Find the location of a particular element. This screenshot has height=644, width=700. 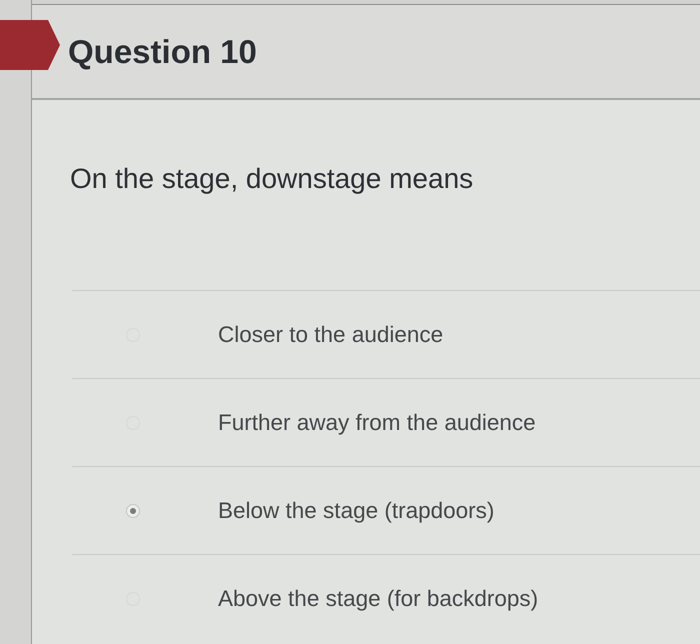

radio-button is located at coordinates (133, 511).